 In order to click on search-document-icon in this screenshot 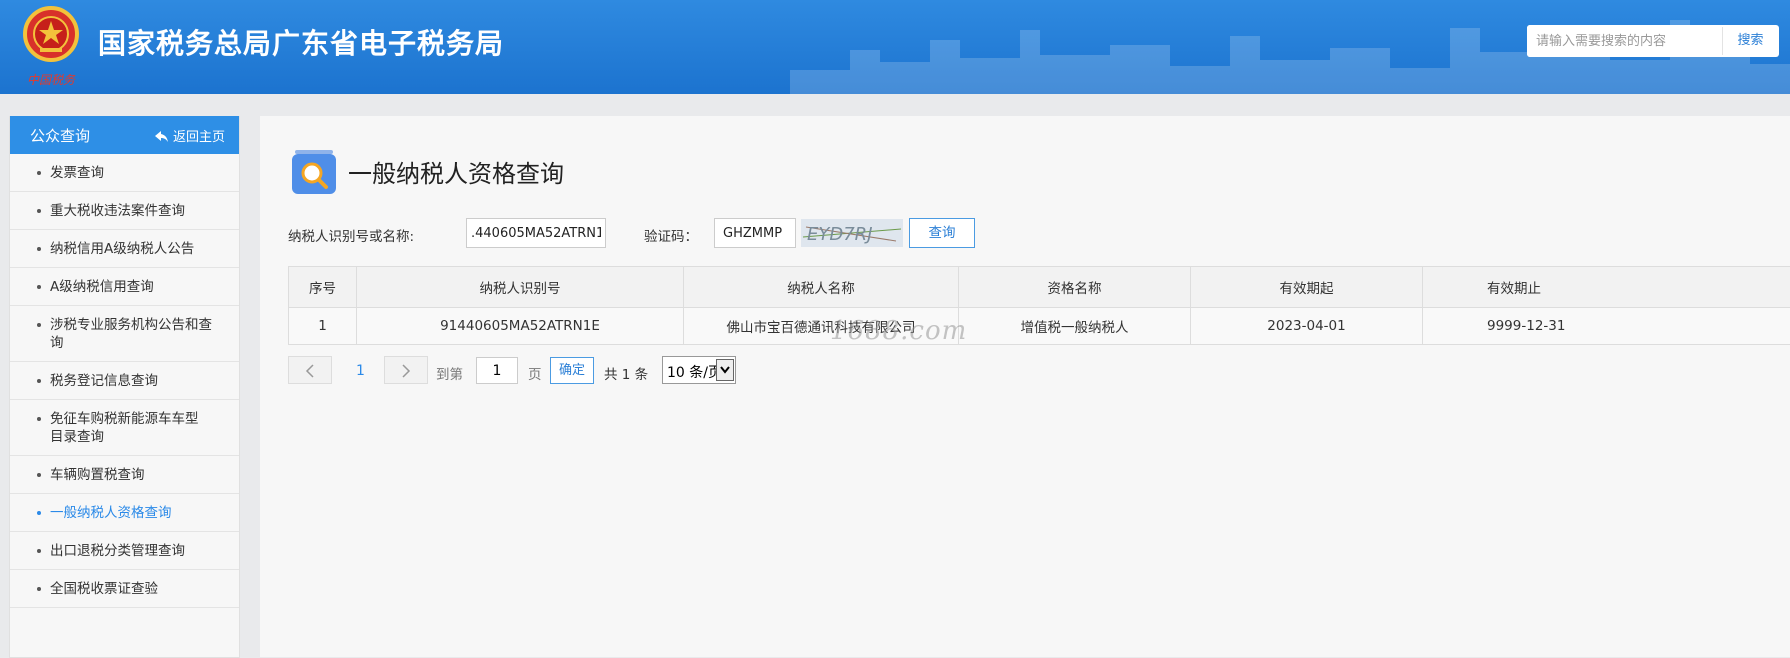, I will do `click(314, 172)`.